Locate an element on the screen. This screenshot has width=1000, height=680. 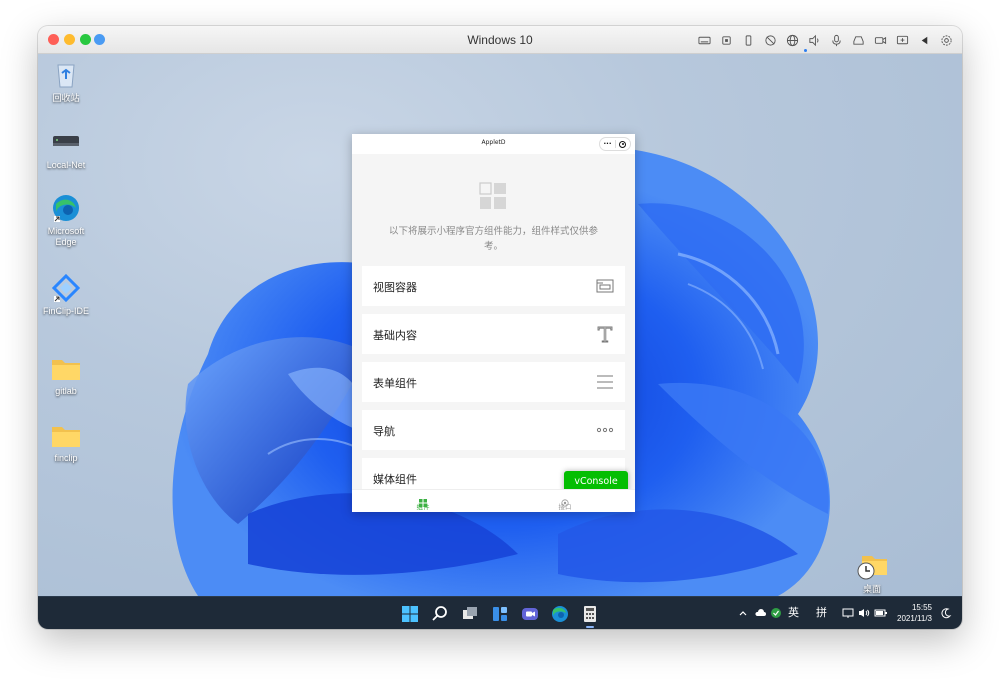
drive-icon is located at coordinates (858, 40).